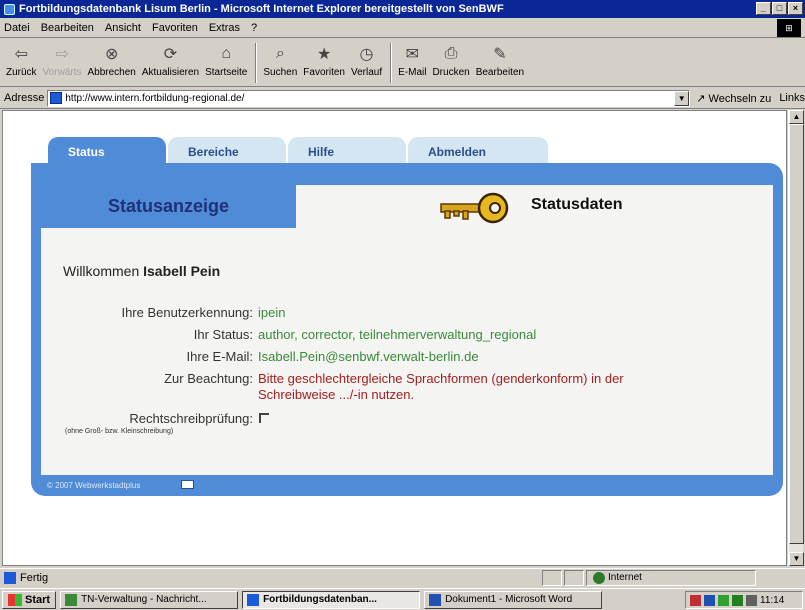 This screenshot has height=610, width=805. Describe the element at coordinates (451, 53) in the screenshot. I see `print-icon: ⎙` at that location.